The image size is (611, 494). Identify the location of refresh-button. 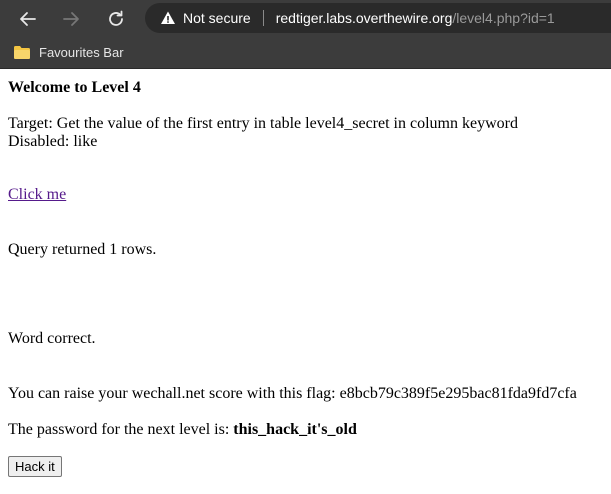
(116, 19).